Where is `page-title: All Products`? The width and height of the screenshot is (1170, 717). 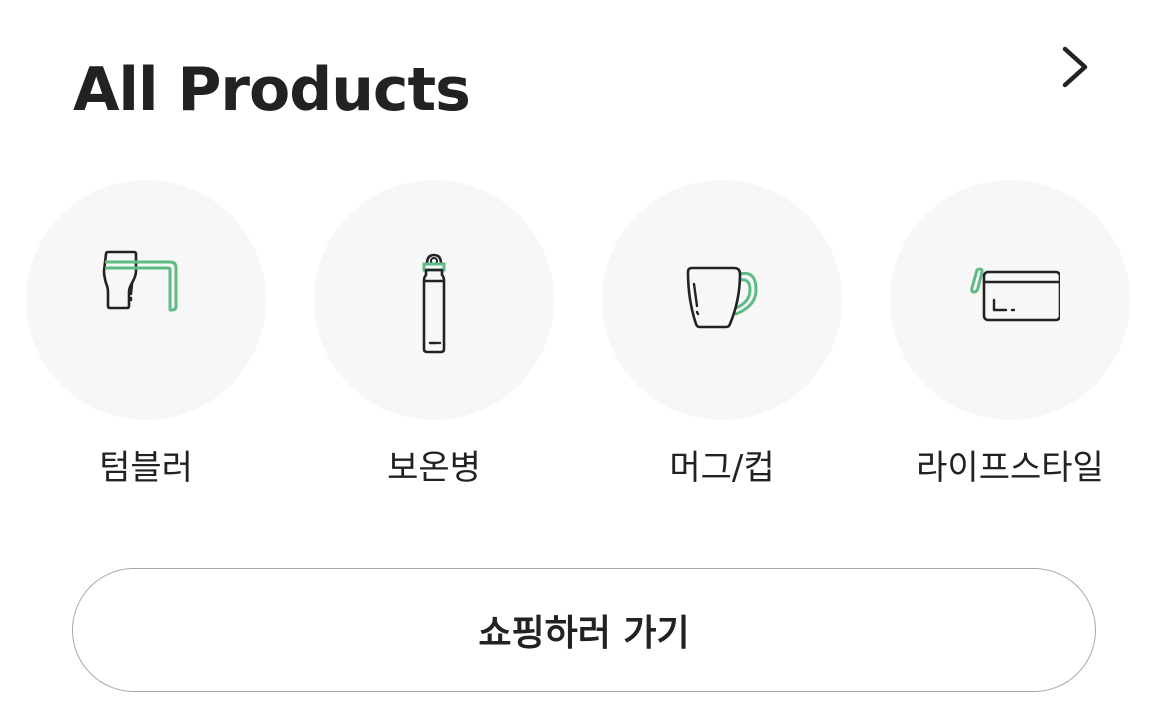
page-title: All Products is located at coordinates (272, 90).